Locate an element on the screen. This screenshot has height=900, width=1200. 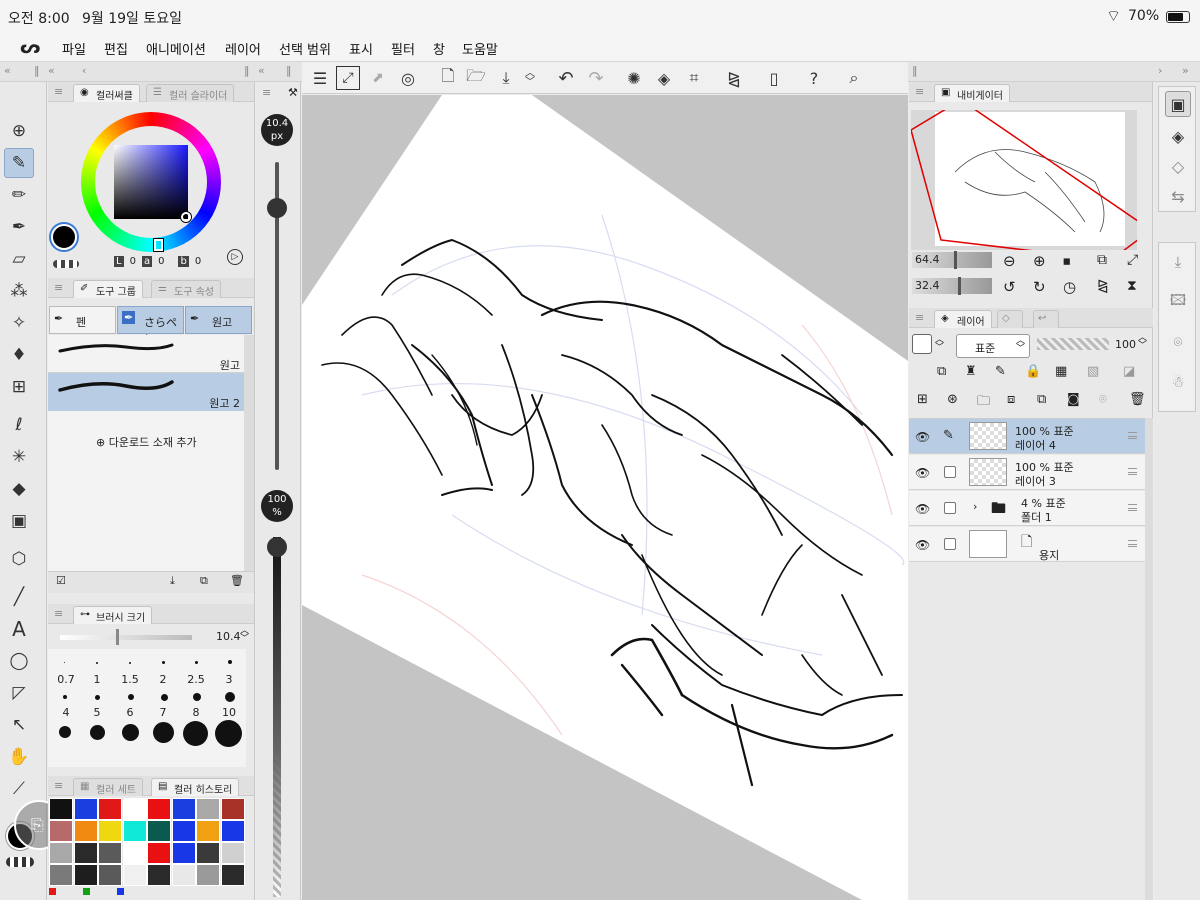
chevron-left-icon: ‹ is located at coordinates (84, 70).